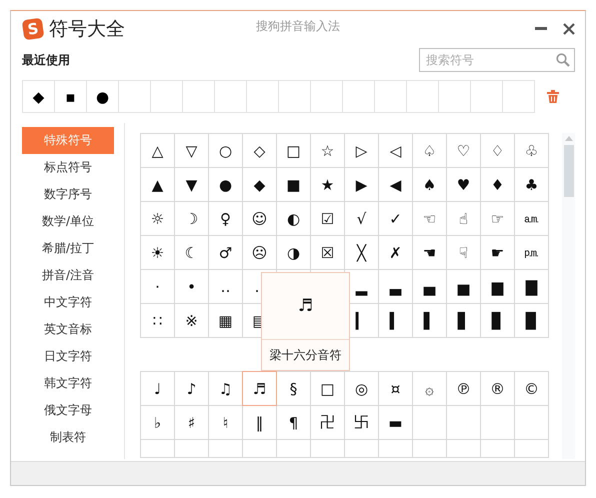 This screenshot has height=498, width=596. Describe the element at coordinates (192, 151) in the screenshot. I see `symbol-cell: ▽` at that location.